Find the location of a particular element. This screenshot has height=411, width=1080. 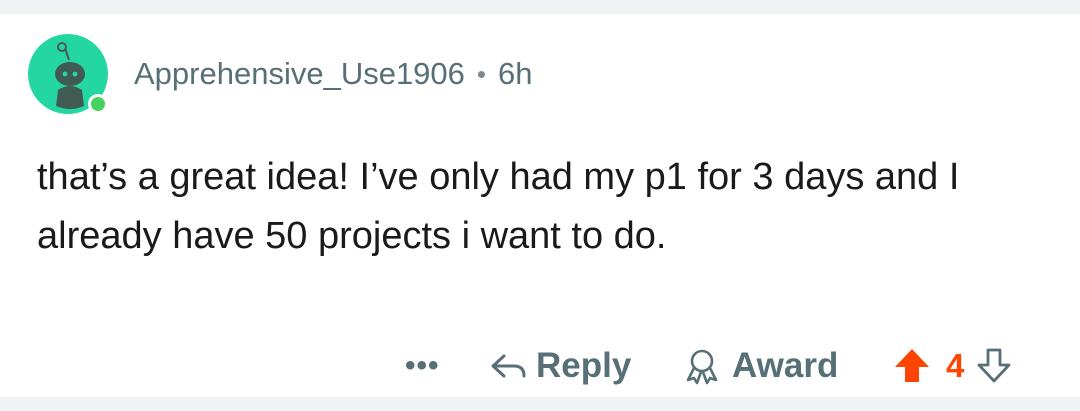

reply-arrow-icon is located at coordinates (508, 366).